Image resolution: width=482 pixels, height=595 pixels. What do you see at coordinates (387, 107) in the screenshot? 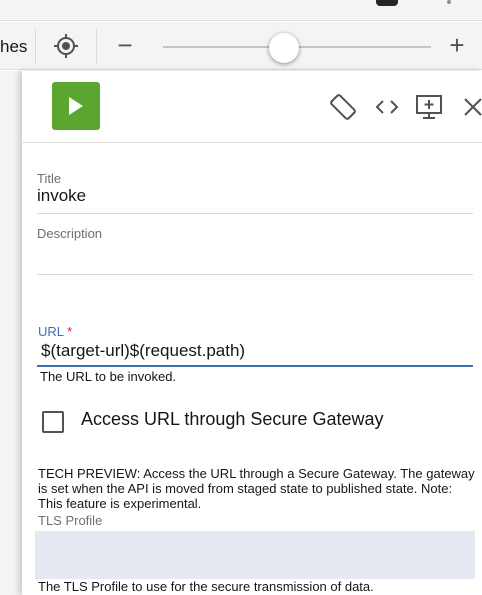
I see `code-icon` at bounding box center [387, 107].